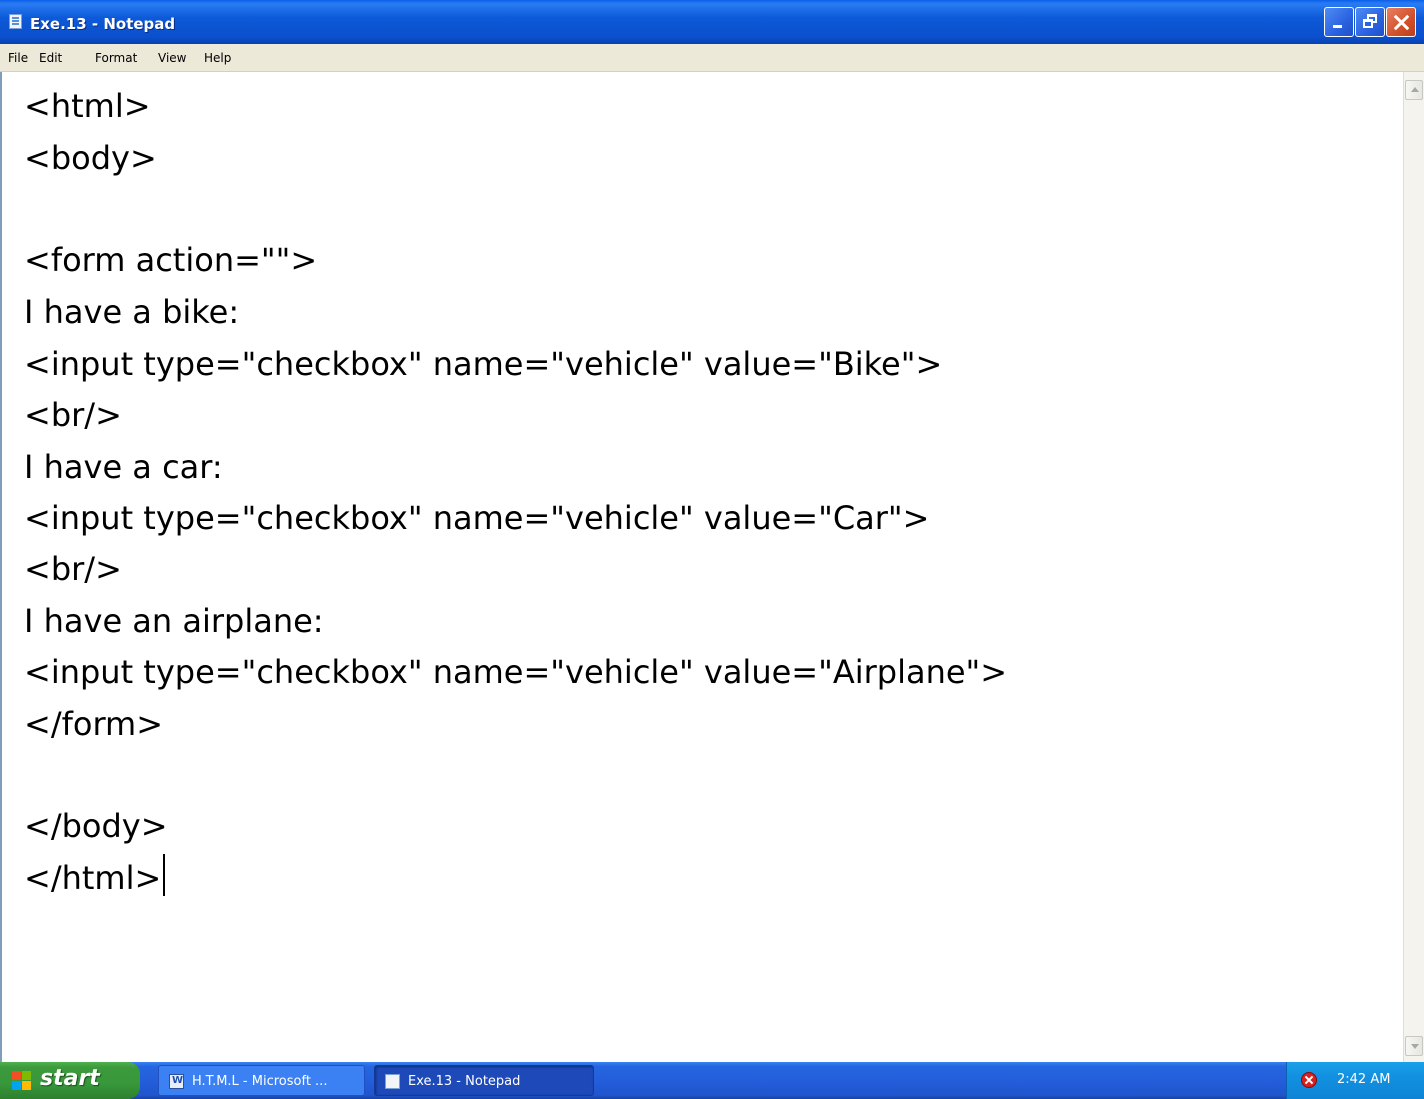 This screenshot has width=1424, height=1099. What do you see at coordinates (1339, 22) in the screenshot?
I see `minimize-button` at bounding box center [1339, 22].